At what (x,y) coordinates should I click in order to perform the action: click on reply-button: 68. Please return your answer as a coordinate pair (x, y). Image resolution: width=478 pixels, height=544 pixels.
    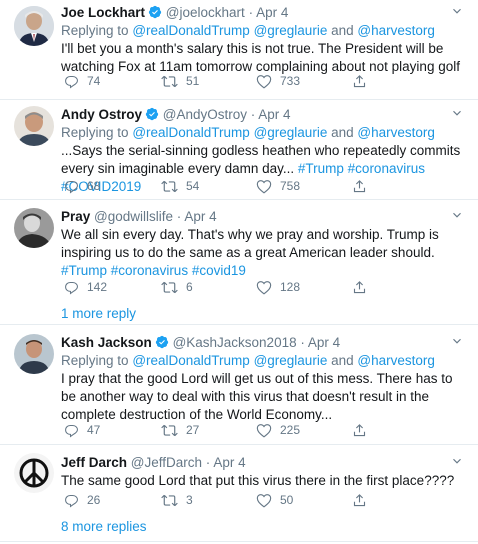
    Looking at the image, I should click on (82, 186).